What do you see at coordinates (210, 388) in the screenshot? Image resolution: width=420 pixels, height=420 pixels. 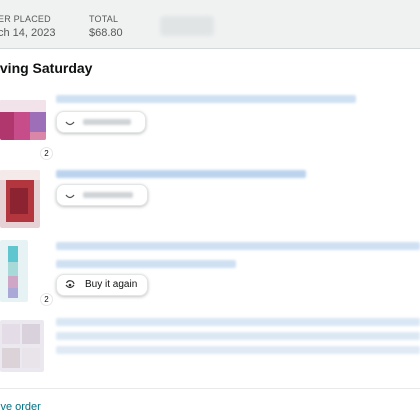 I see `footer-divider` at bounding box center [210, 388].